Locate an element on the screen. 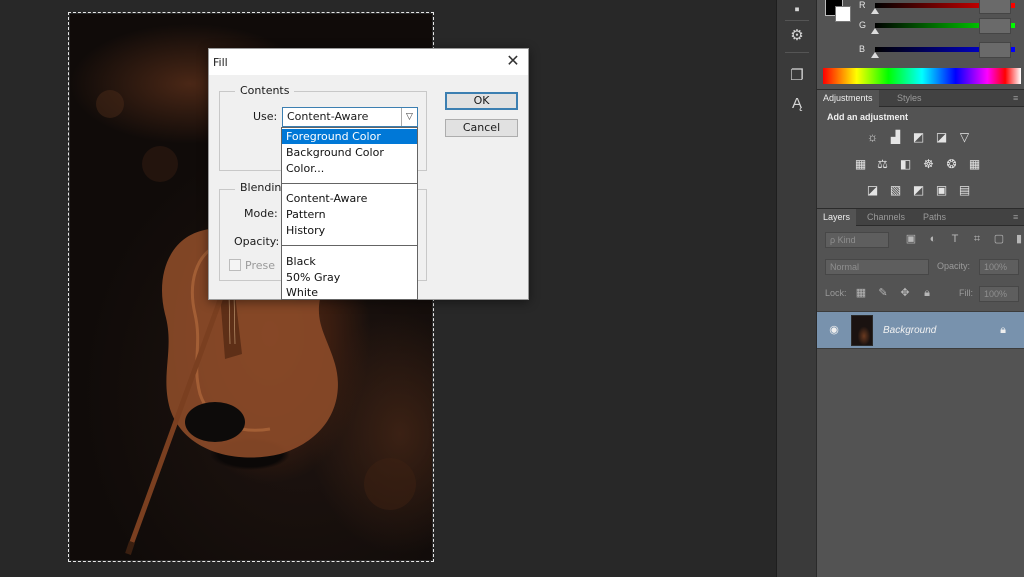 The height and width of the screenshot is (577, 1024). option-50-gray: 50% Gray is located at coordinates (349, 277).